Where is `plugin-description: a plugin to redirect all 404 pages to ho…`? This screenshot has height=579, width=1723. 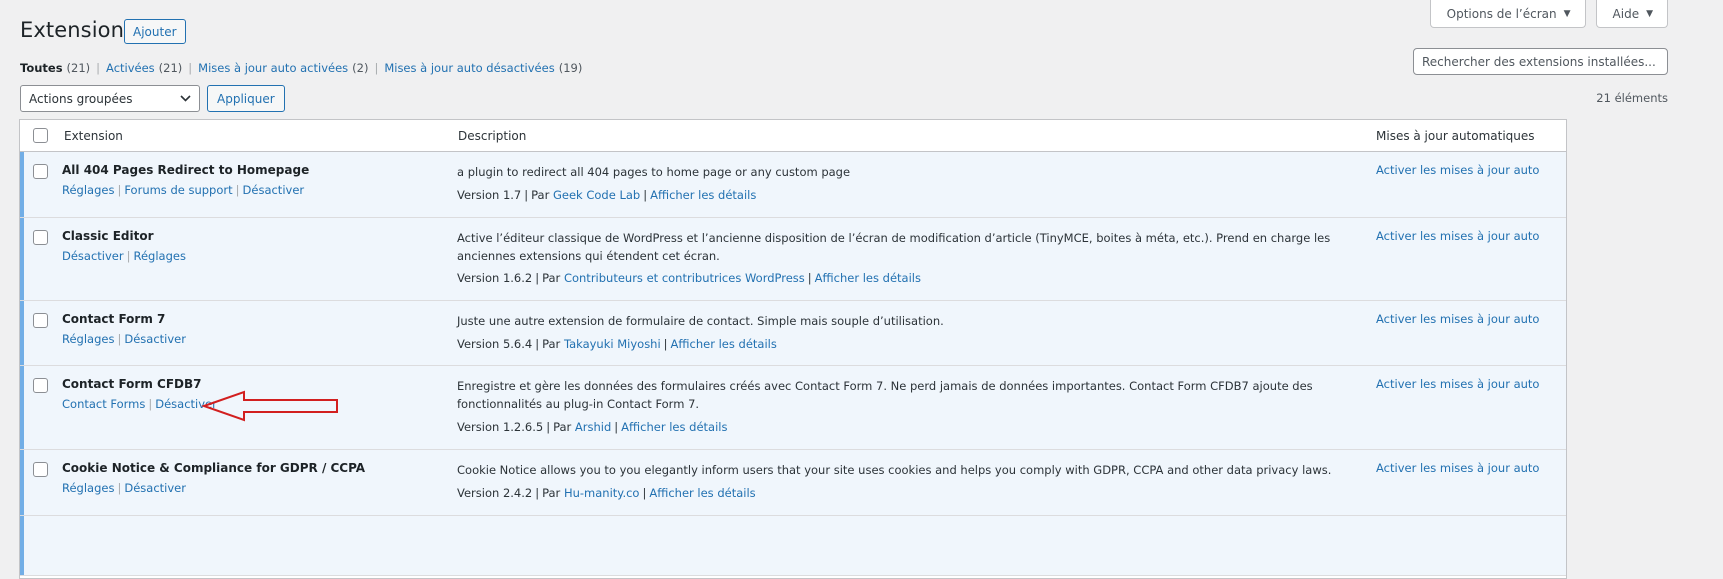 plugin-description: a plugin to redirect all 404 pages to ho… is located at coordinates (654, 172).